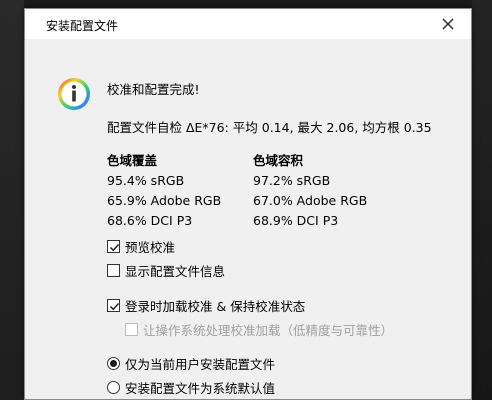 The height and width of the screenshot is (400, 492). What do you see at coordinates (215, 306) in the screenshot?
I see `load-on-login-label: 登录时加载校准 & 保持校准状态` at bounding box center [215, 306].